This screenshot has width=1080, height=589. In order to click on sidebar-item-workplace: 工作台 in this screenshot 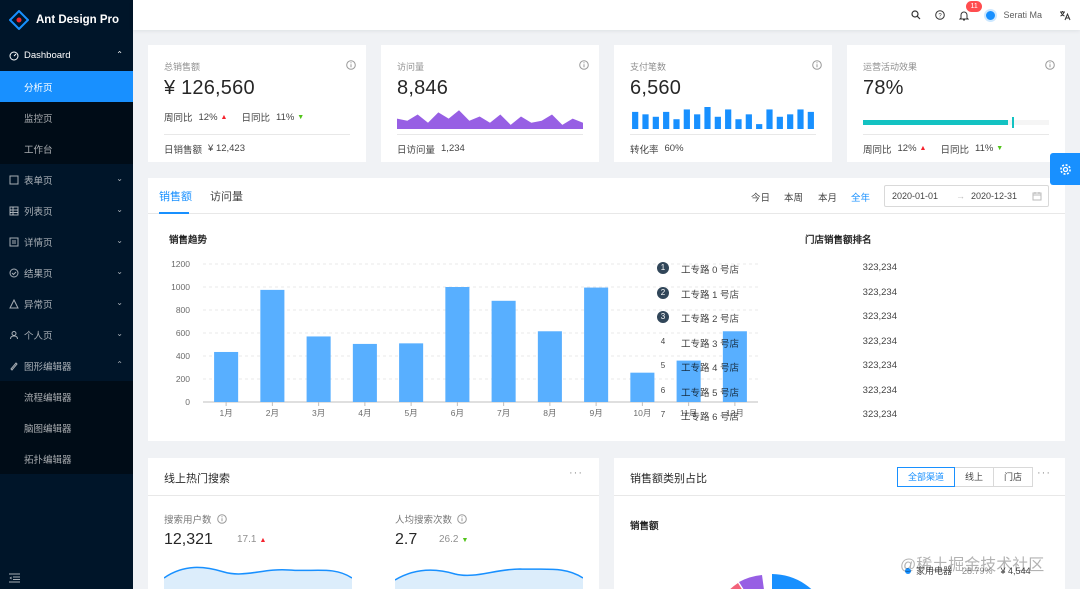, I will do `click(66, 148)`.